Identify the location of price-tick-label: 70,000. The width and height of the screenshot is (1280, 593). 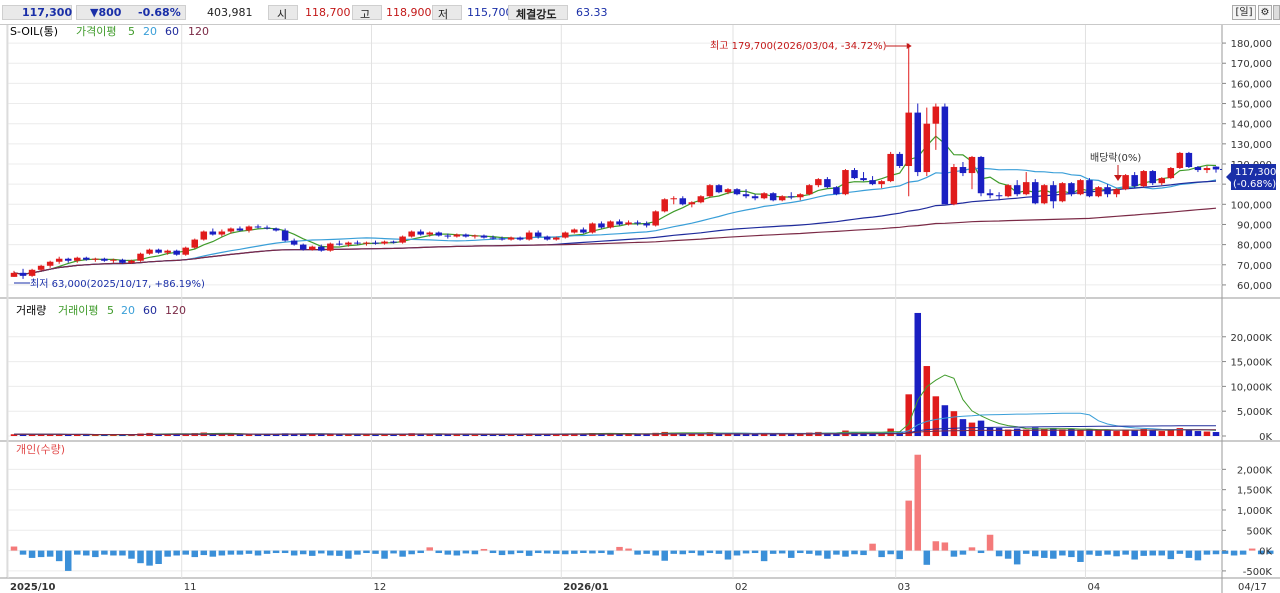
(1254, 266).